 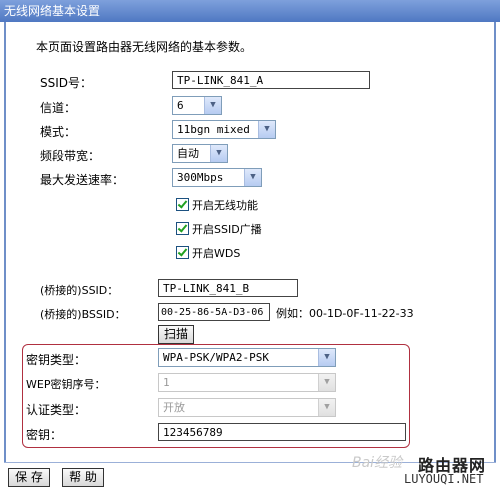 I want to click on mode-select: 11bgn mixed ▼, so click(x=224, y=129).